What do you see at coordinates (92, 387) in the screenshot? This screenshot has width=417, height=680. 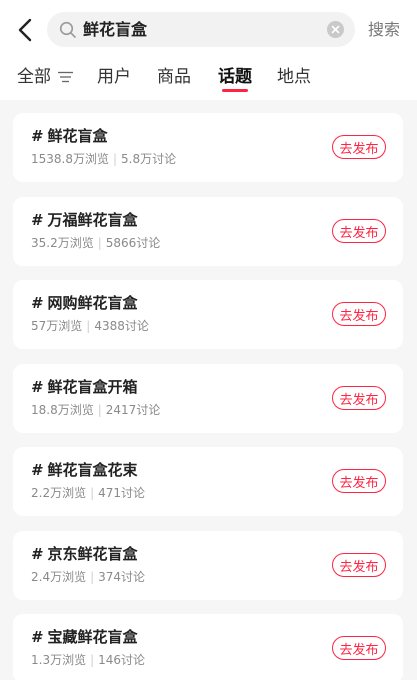 I see `topic-name: 鲜花盲盒开箱` at bounding box center [92, 387].